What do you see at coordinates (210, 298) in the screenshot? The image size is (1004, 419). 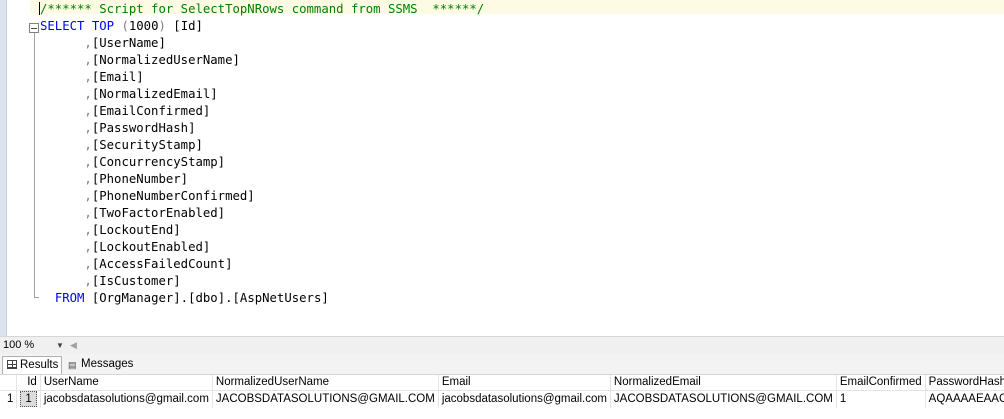 I see `from-table: [OrgManager].[dbo].[AspNetUsers]` at bounding box center [210, 298].